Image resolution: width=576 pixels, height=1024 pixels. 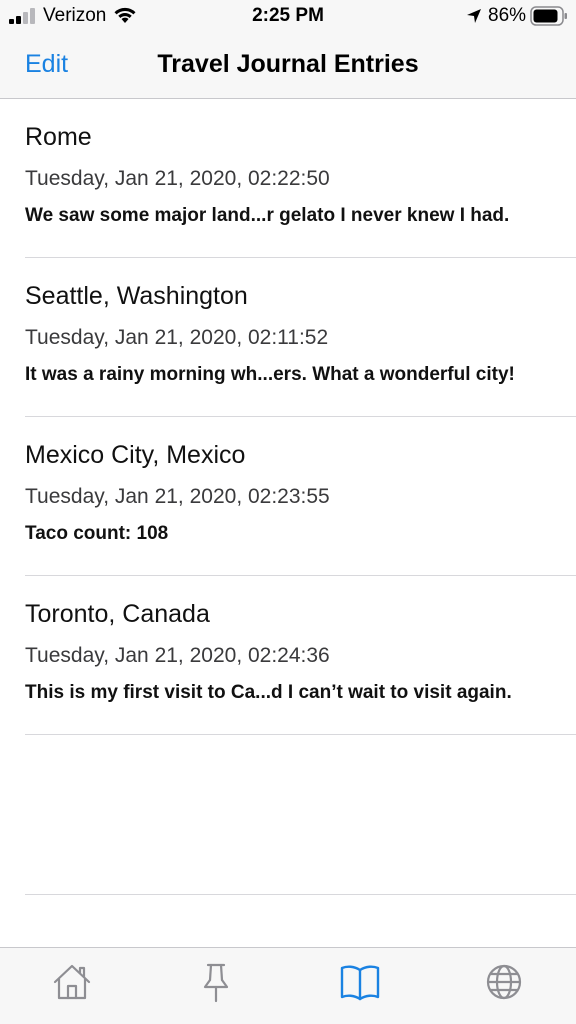 I want to click on battery-icon, so click(x=548, y=16).